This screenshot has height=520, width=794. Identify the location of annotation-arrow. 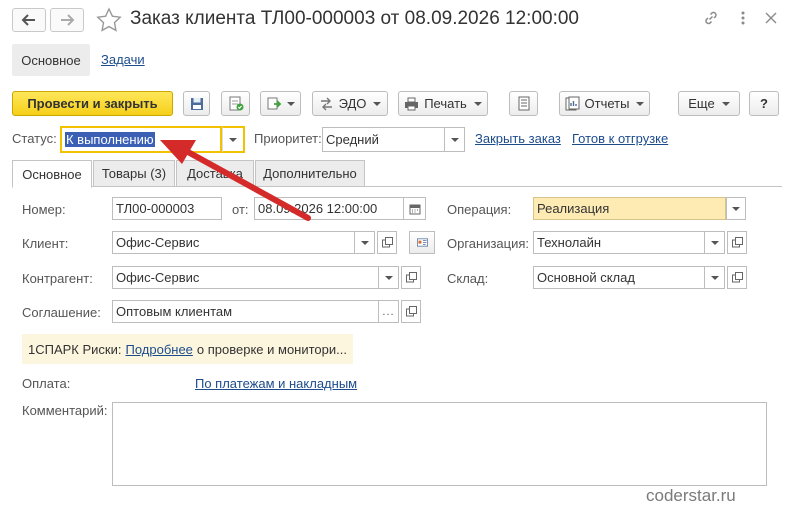
(235, 180).